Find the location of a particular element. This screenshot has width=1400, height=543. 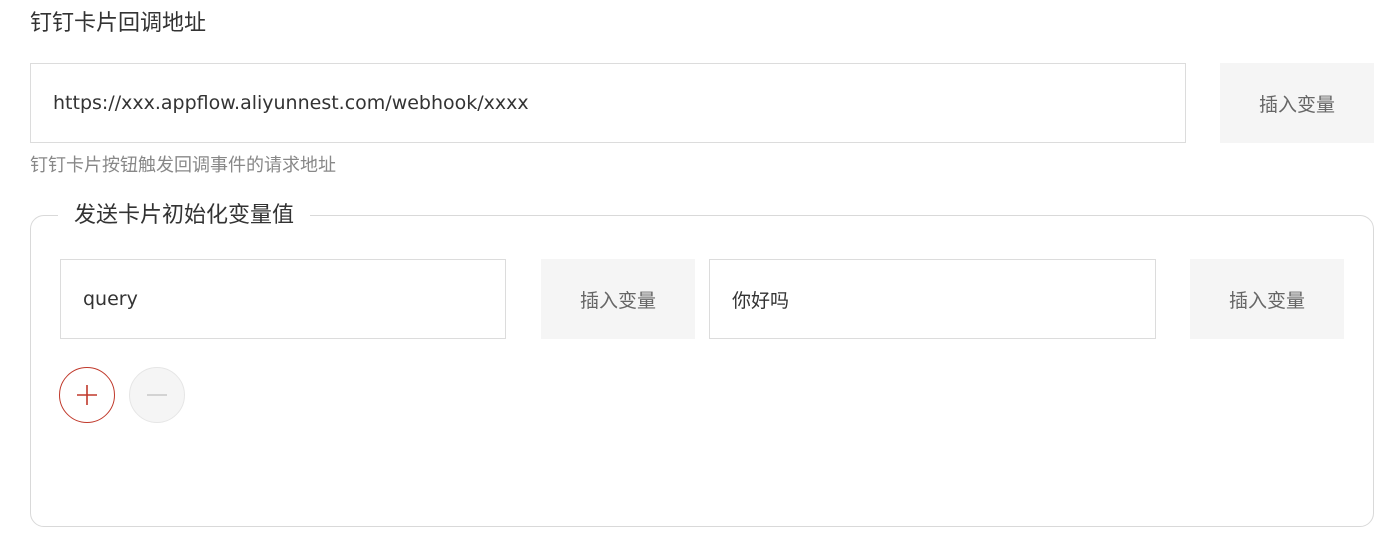

init-variables-legend: 发送卡片初始化变量值 is located at coordinates (184, 216).